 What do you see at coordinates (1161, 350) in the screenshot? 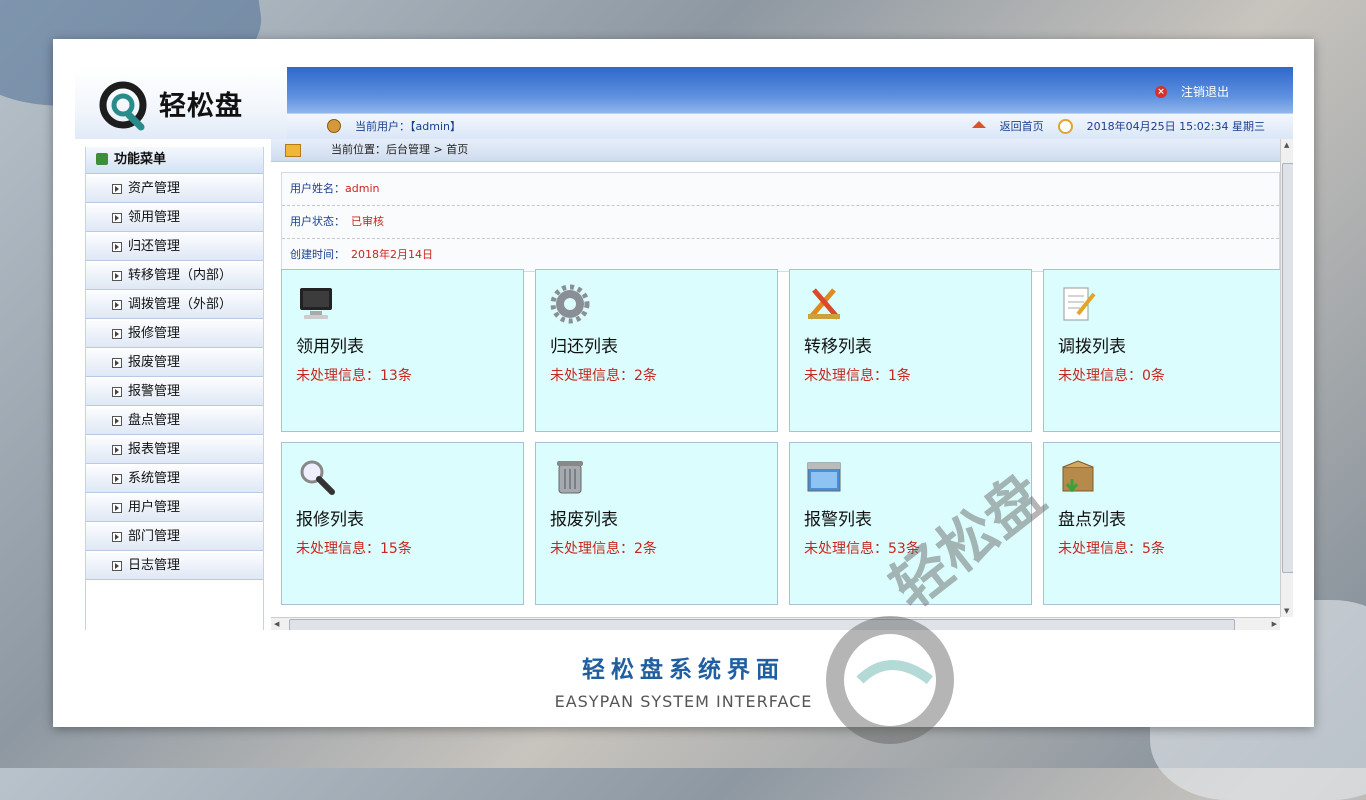
I see `tile-card: 调拨列表 未处理信息：0条` at bounding box center [1161, 350].